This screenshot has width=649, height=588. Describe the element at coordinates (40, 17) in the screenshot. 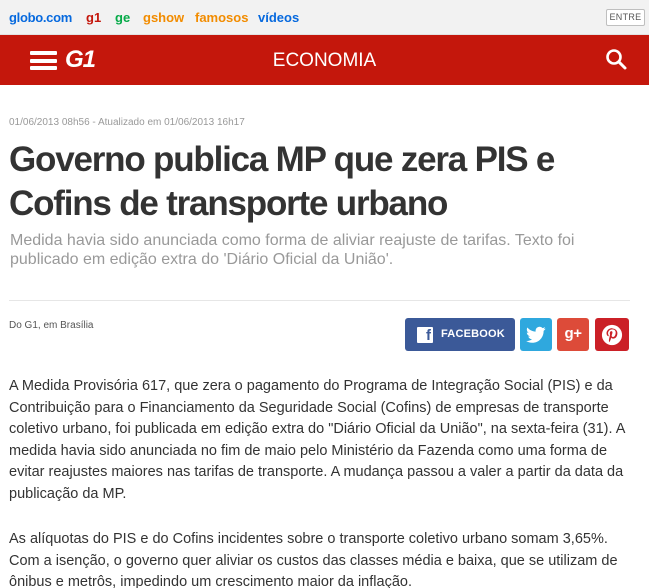

I see `link-globo-com: globo.com` at that location.